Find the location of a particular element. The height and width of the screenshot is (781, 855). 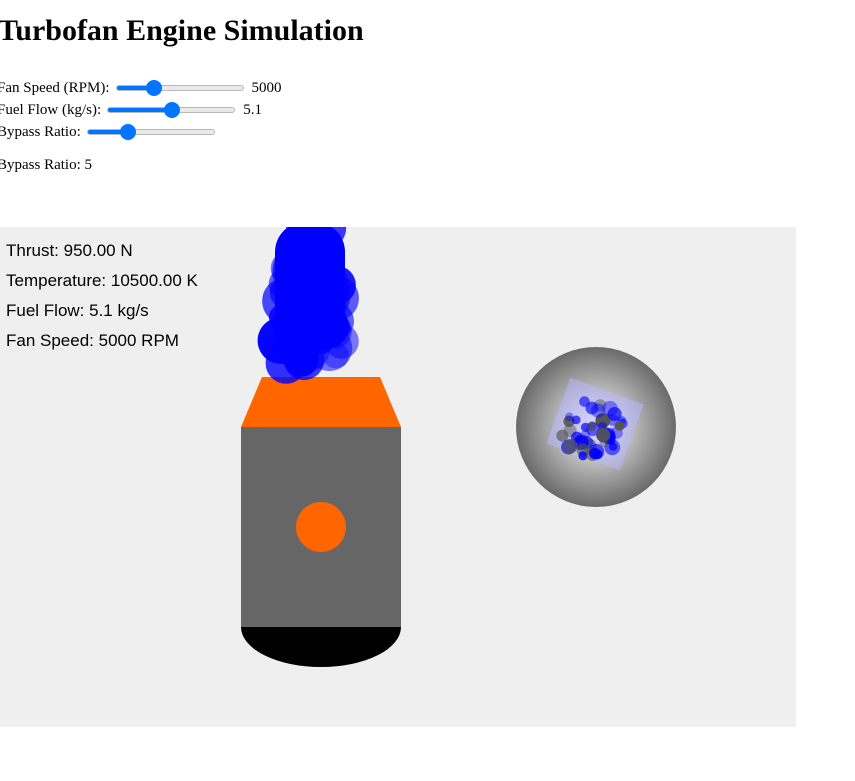

fuel-flow-value: 5.1 is located at coordinates (252, 109).